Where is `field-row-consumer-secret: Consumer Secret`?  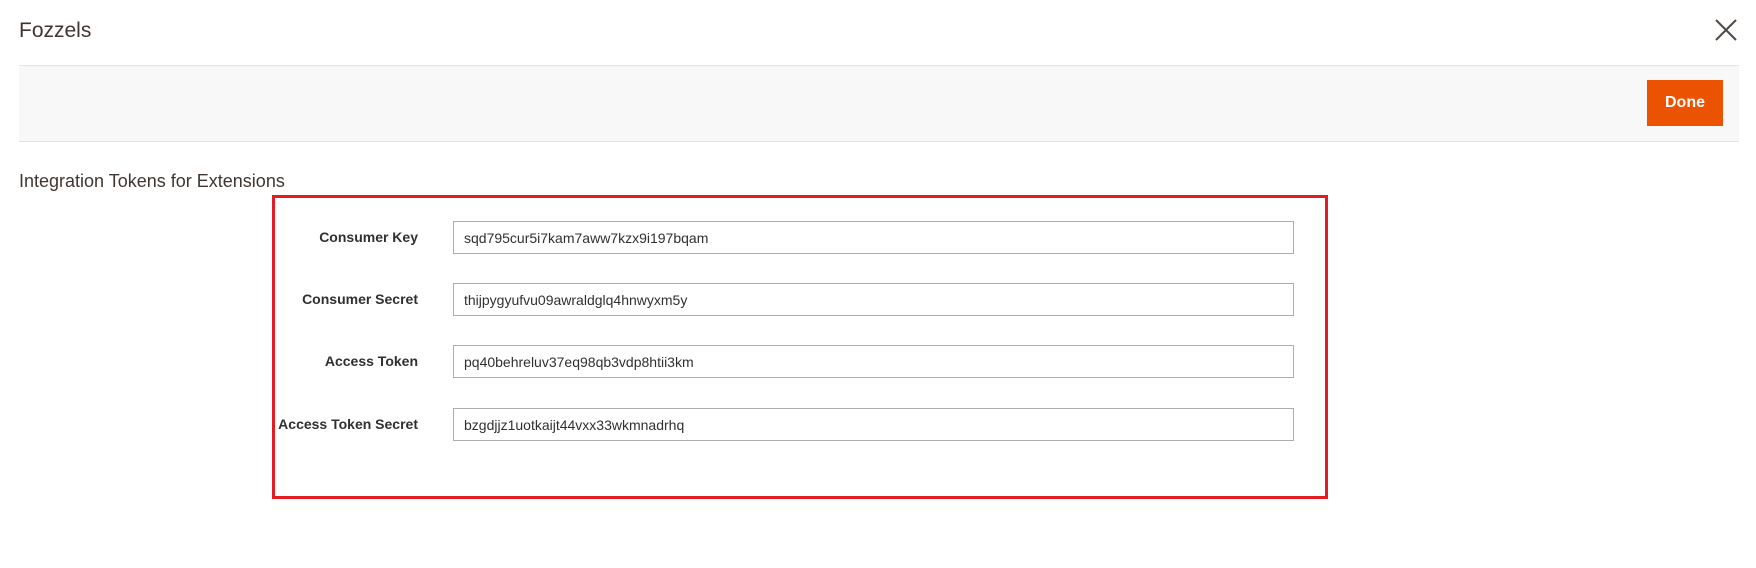
field-row-consumer-secret: Consumer Secret is located at coordinates (800, 300).